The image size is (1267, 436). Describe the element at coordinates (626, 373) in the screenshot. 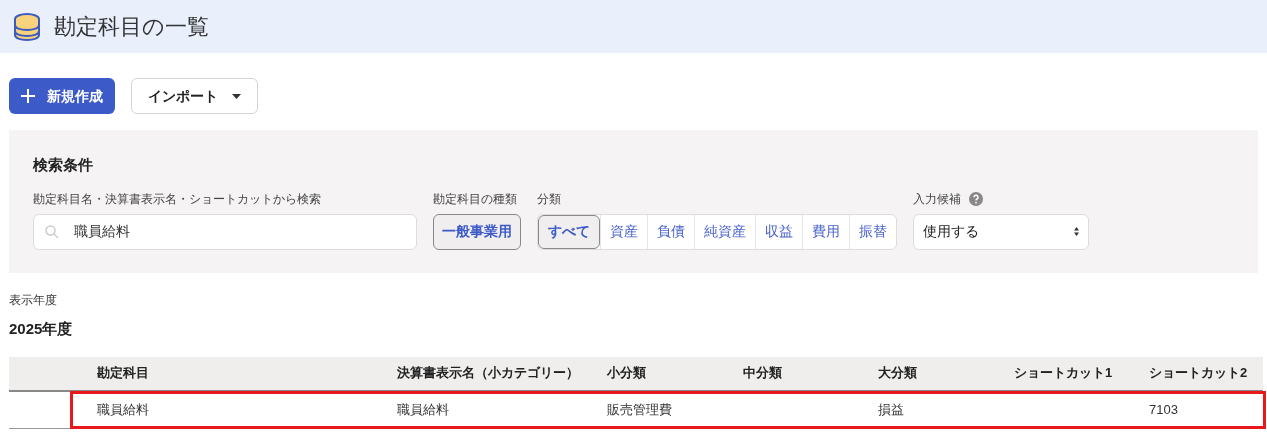

I see `column-header: 小分類` at that location.